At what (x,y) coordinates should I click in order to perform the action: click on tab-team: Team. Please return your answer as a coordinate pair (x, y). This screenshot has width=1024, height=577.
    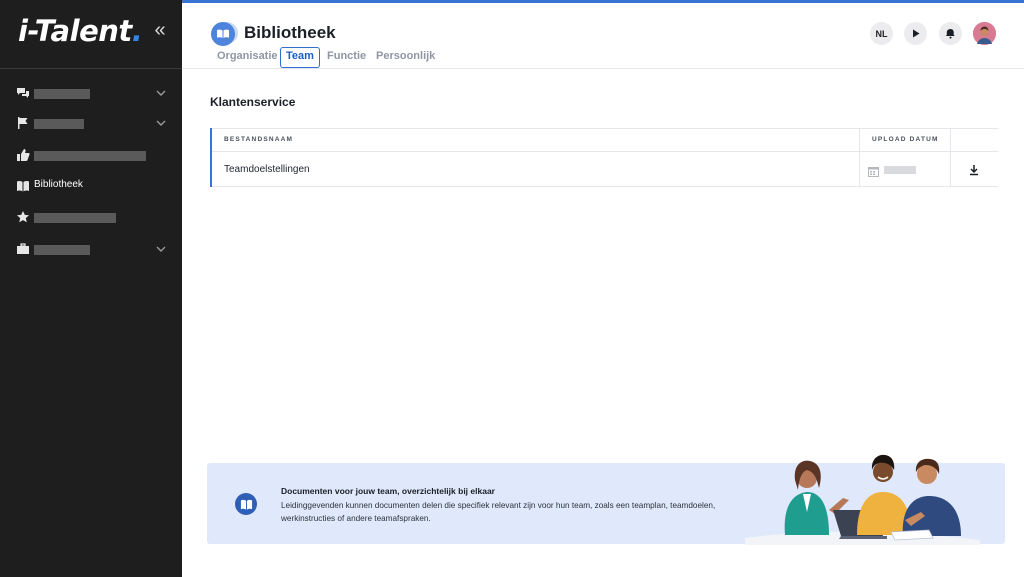
    Looking at the image, I should click on (300, 57).